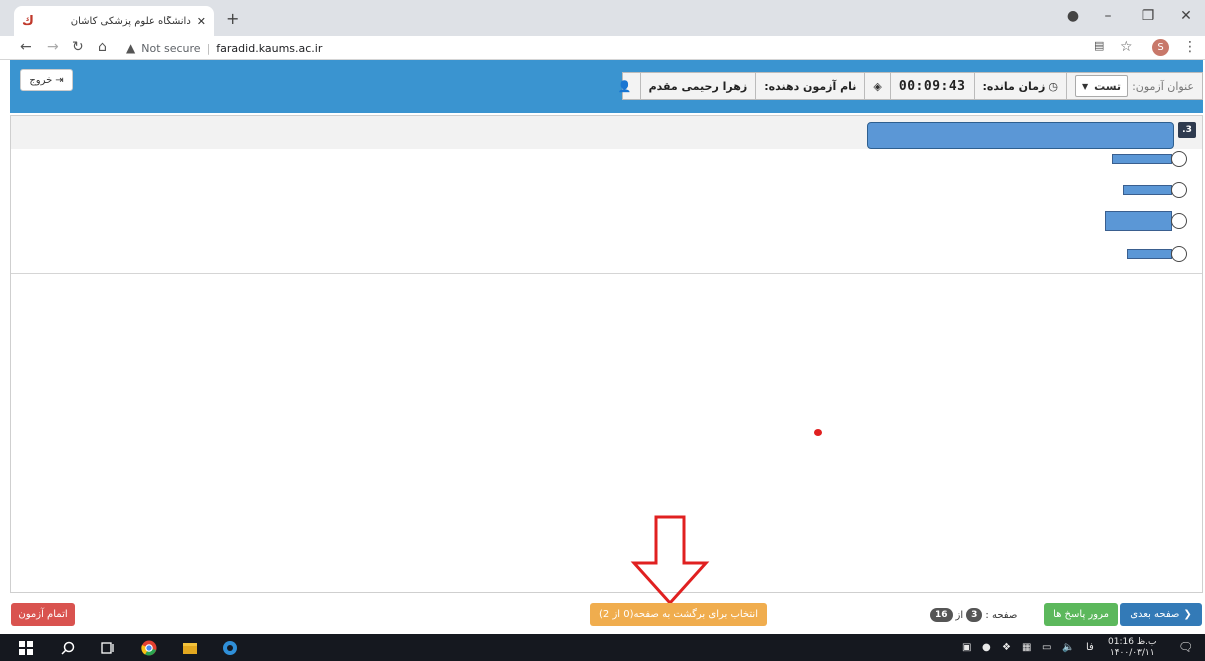 The width and height of the screenshot is (1205, 661). Describe the element at coordinates (1160, 47) in the screenshot. I see `profile-avatar: S` at that location.